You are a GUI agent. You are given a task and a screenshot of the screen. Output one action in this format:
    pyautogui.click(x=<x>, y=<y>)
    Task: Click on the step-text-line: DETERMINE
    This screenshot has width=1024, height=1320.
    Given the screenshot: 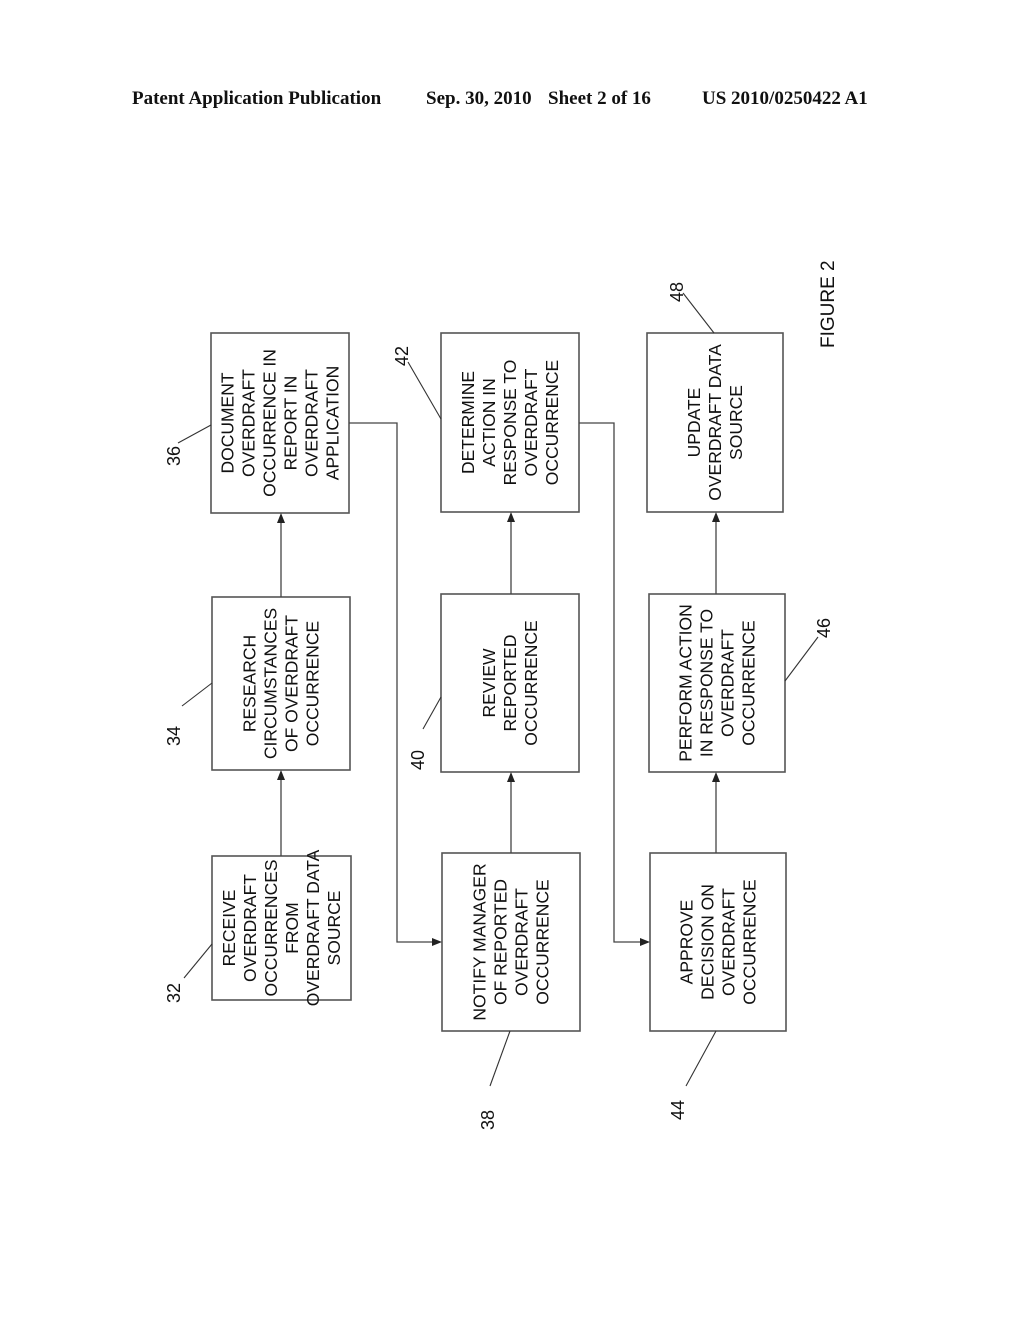 What is the action you would take?
    pyautogui.click(x=468, y=422)
    